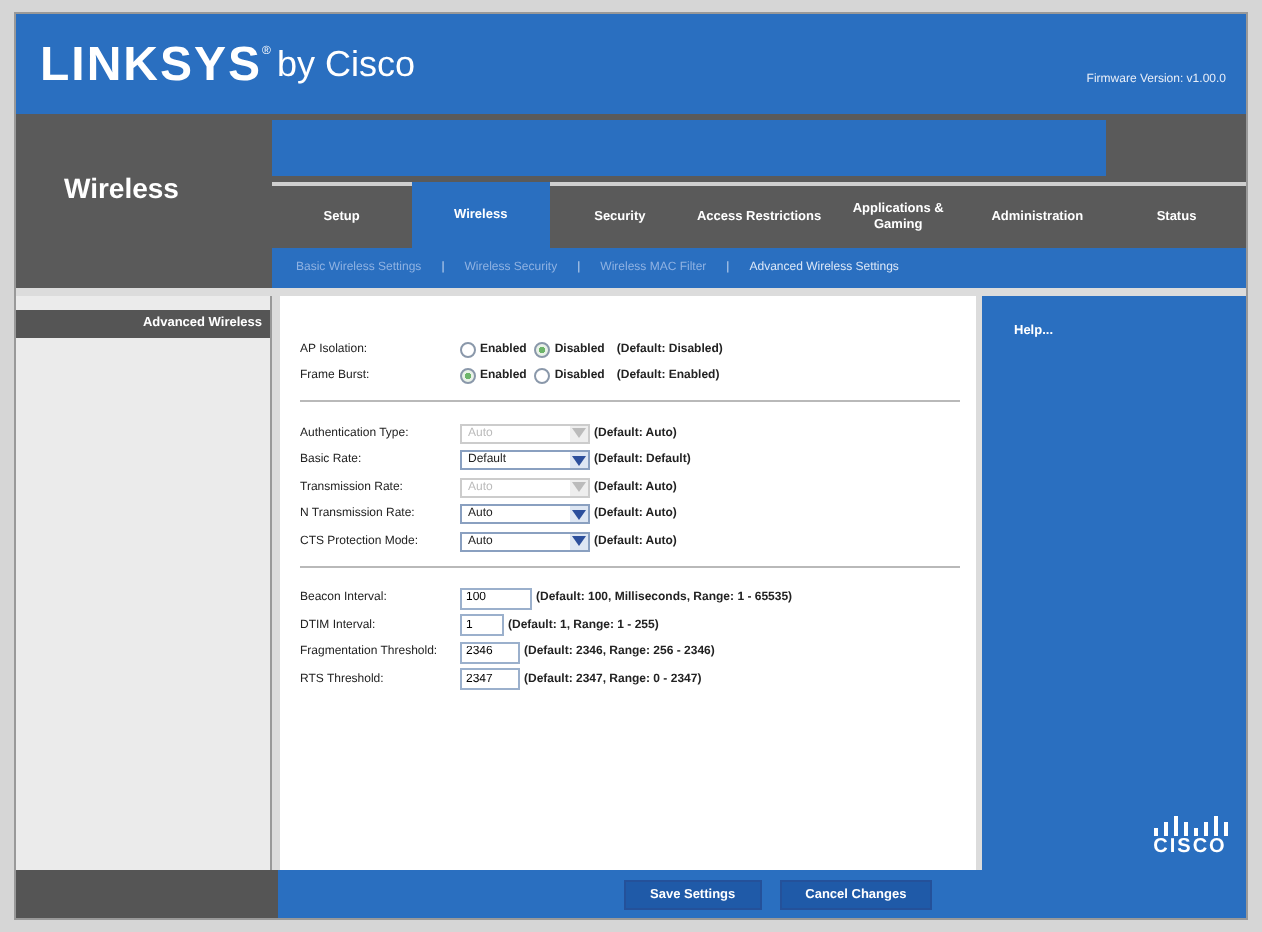 The width and height of the screenshot is (1262, 932). What do you see at coordinates (345, 65) in the screenshot?
I see `logo-suffix: by Cisco` at bounding box center [345, 65].